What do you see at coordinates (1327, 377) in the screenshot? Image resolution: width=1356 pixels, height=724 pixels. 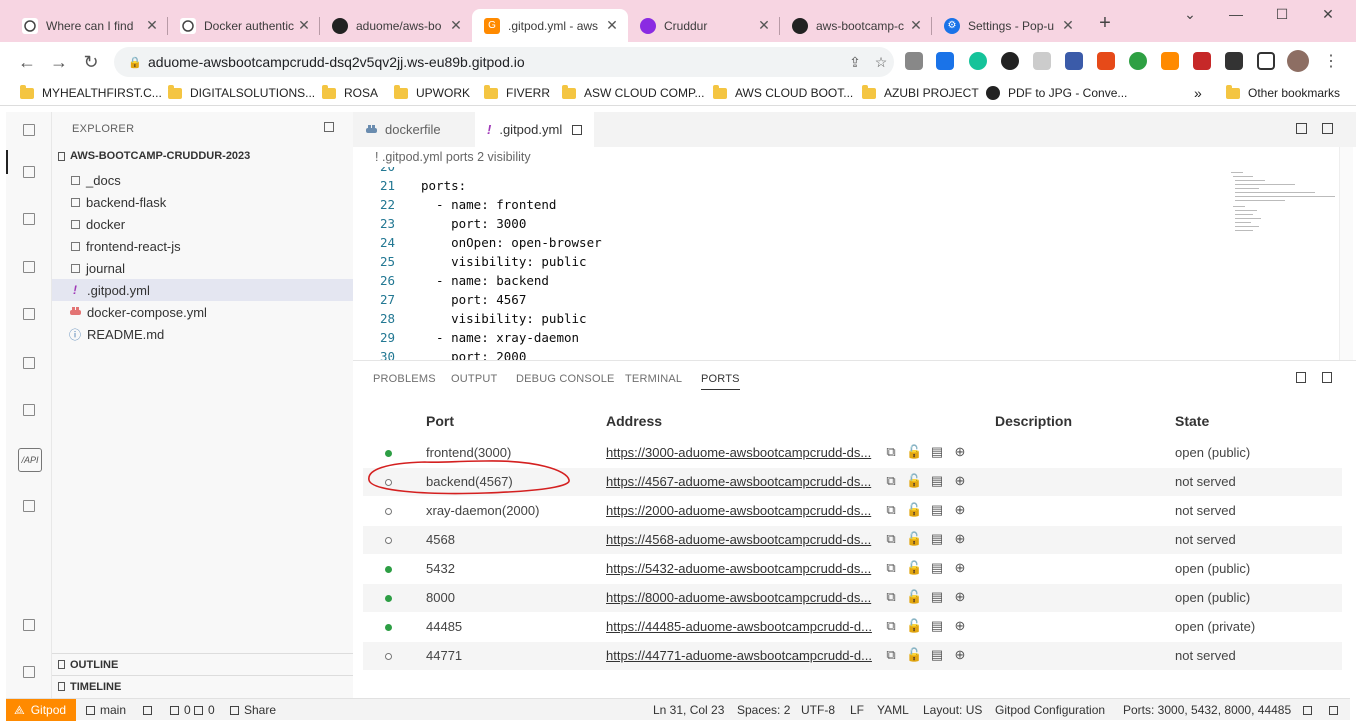 I see `close-panel-icon` at bounding box center [1327, 377].